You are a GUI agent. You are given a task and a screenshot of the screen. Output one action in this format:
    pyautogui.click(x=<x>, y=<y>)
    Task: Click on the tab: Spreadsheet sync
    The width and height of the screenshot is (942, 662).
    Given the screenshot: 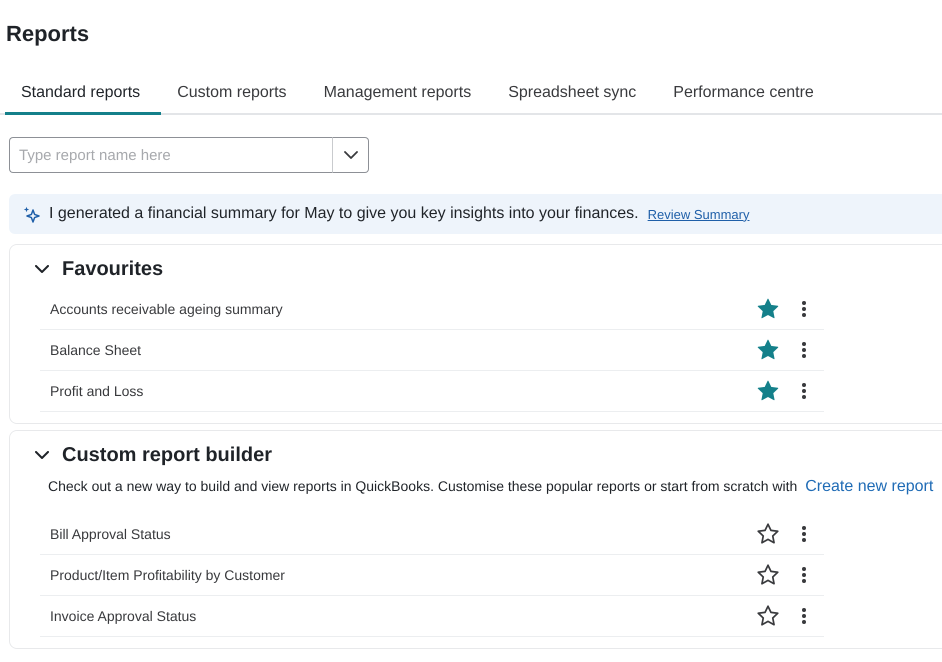 What is the action you would take?
    pyautogui.click(x=575, y=92)
    